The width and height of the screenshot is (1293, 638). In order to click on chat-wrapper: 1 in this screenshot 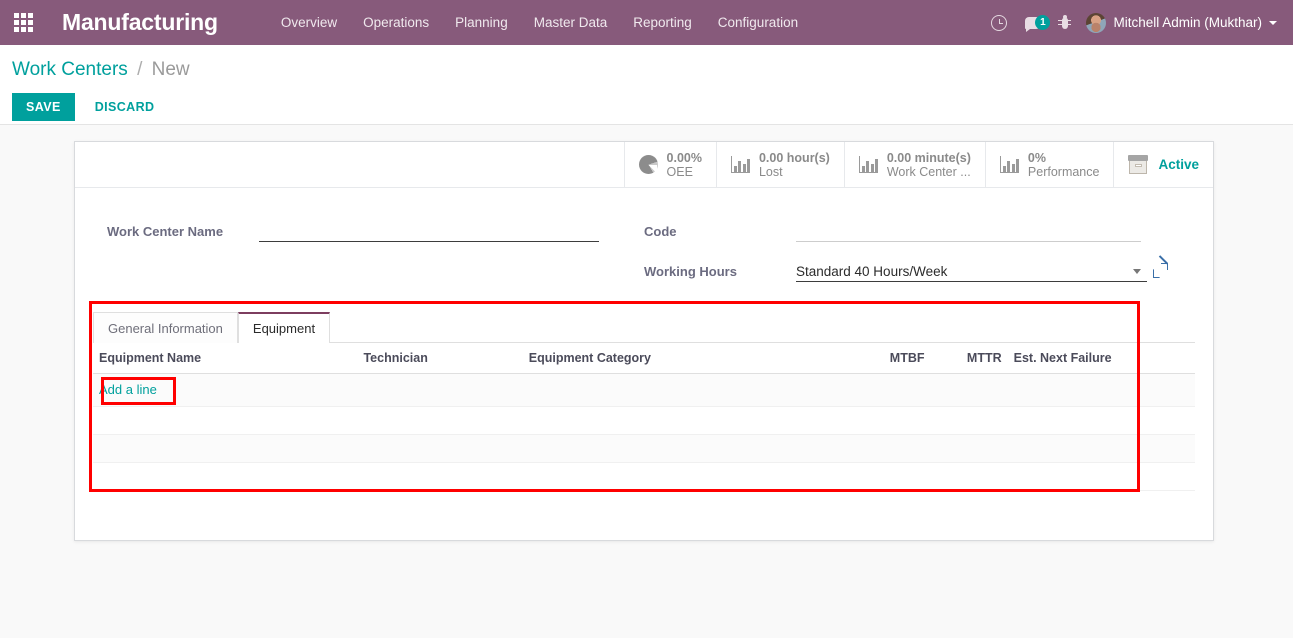, I will do `click(1038, 23)`.